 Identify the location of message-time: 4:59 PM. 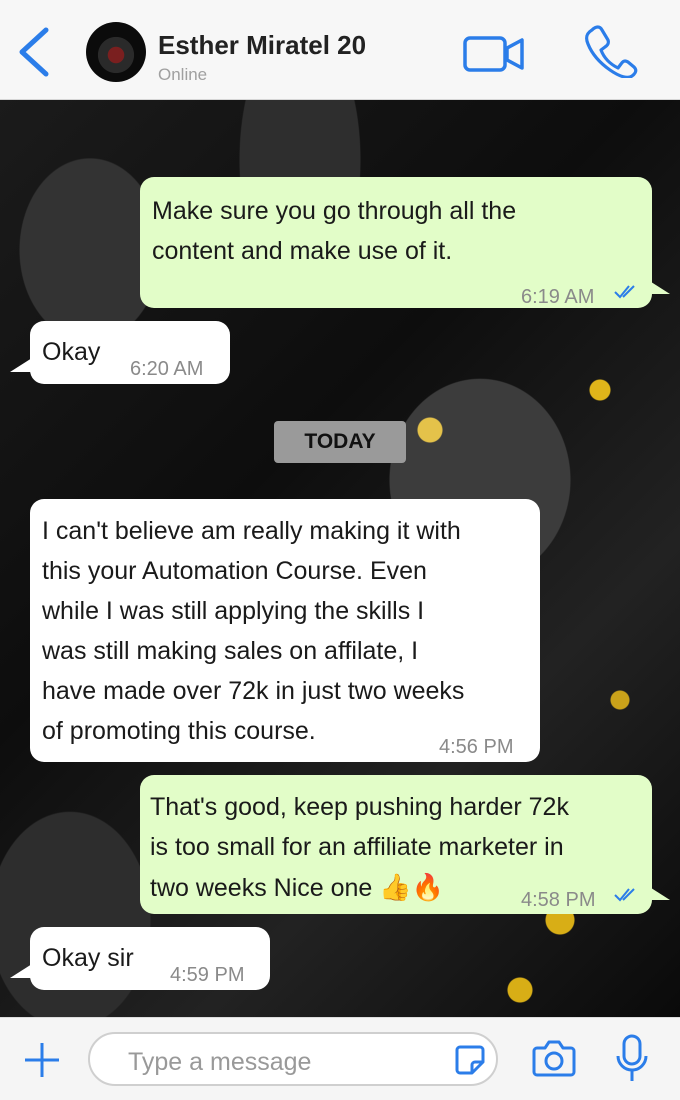
(207, 975).